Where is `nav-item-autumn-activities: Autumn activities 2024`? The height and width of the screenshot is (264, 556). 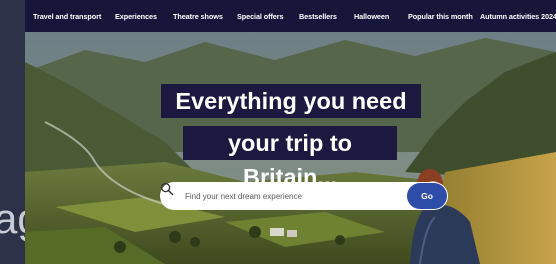
nav-item-autumn-activities: Autumn activities 2024 is located at coordinates (518, 16).